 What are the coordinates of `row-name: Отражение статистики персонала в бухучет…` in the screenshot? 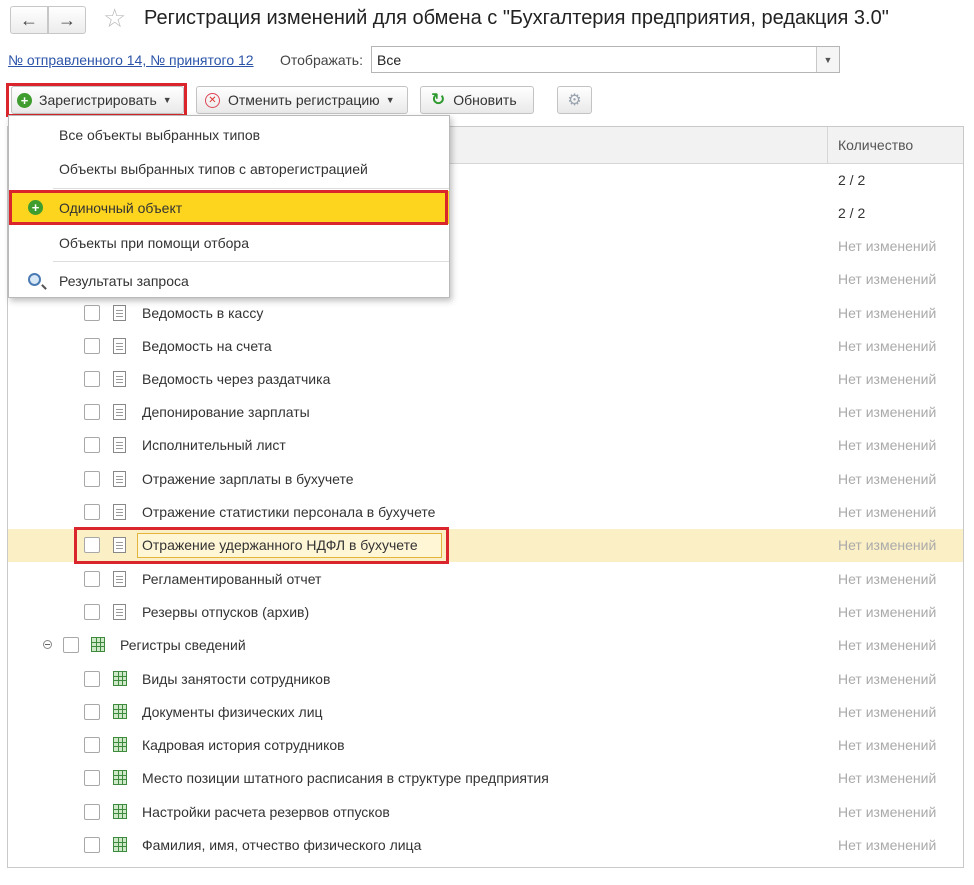 It's located at (289, 512).